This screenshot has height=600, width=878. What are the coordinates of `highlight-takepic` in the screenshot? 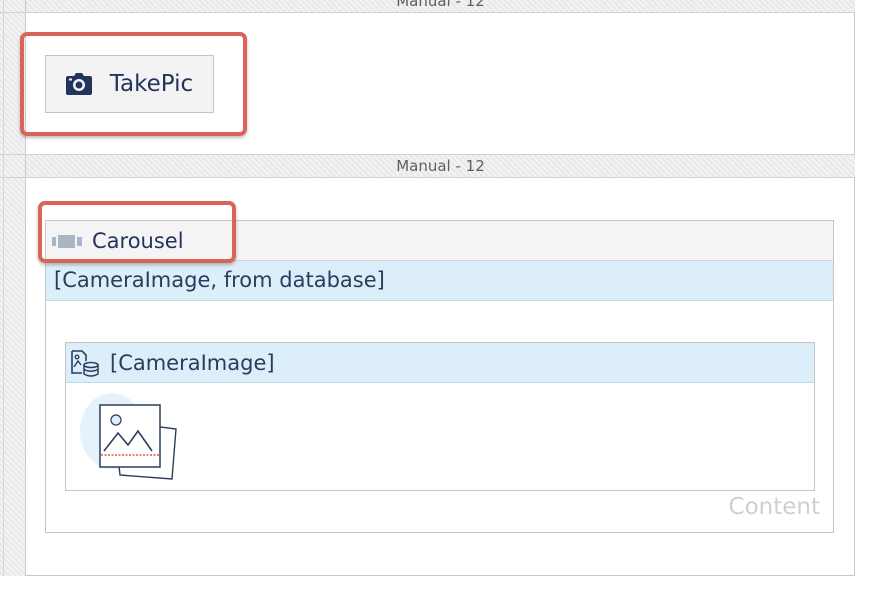 It's located at (133, 84).